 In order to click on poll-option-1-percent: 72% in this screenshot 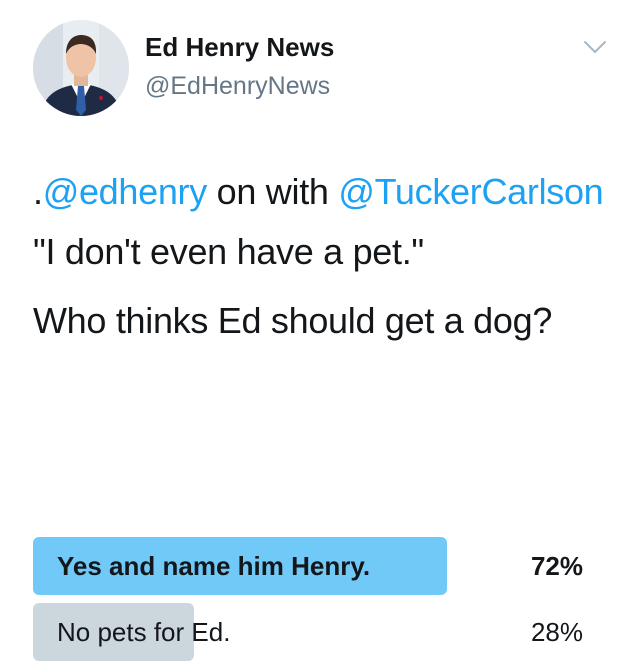, I will do `click(556, 566)`.